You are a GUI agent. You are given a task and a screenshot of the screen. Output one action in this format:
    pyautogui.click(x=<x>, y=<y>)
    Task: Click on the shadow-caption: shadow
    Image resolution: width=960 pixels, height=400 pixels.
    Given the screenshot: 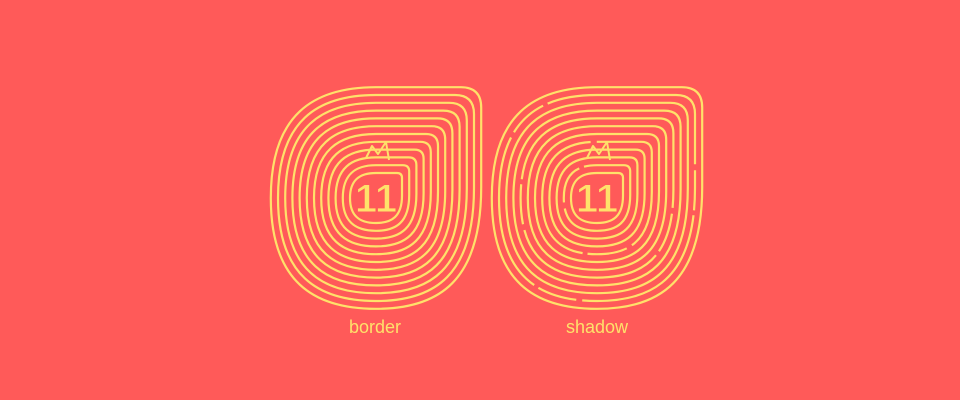 What is the action you would take?
    pyautogui.click(x=597, y=327)
    